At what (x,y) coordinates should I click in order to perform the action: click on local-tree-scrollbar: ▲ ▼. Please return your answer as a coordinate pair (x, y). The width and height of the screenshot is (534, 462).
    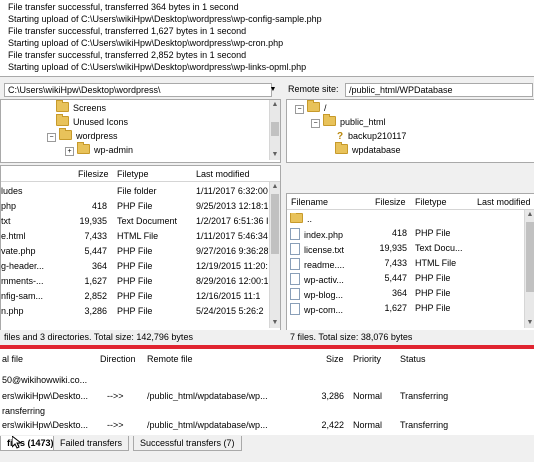
    Looking at the image, I should click on (274, 130).